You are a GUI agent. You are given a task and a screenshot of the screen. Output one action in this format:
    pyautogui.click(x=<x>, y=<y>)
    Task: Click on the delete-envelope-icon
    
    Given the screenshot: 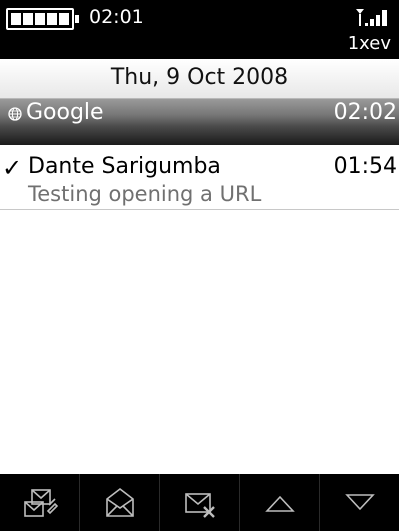 What is the action you would take?
    pyautogui.click(x=199, y=505)
    